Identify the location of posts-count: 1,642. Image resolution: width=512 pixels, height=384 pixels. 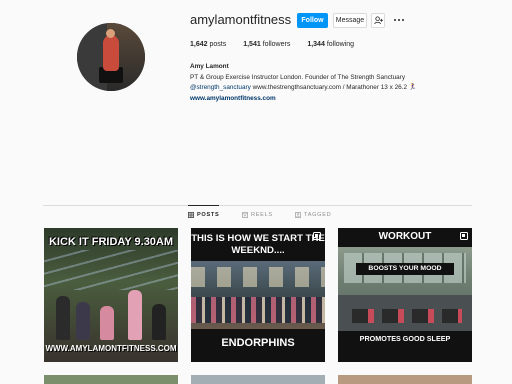
(199, 44).